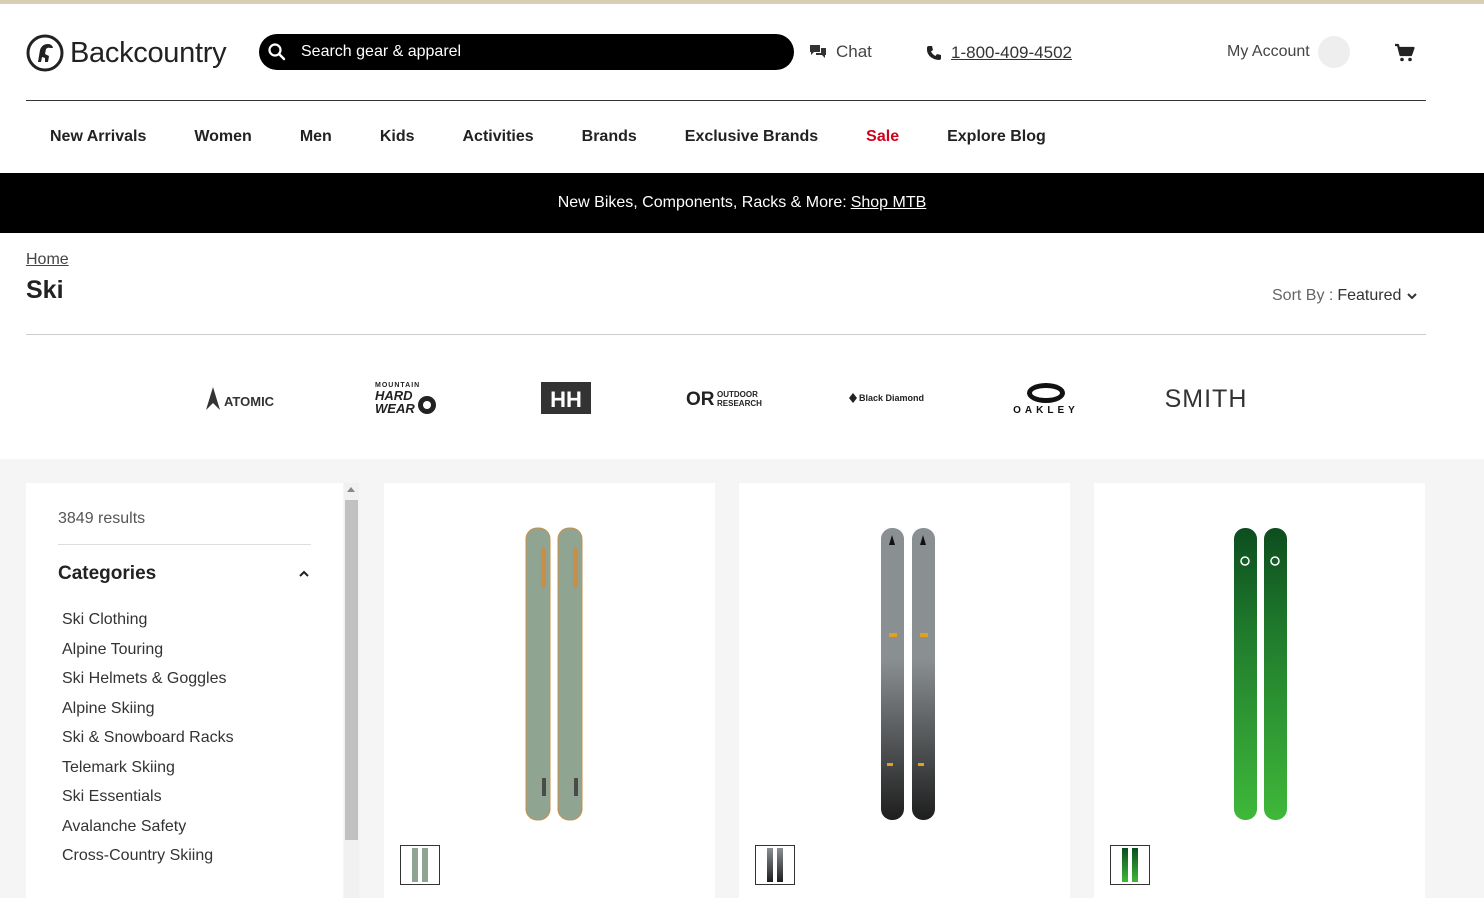  I want to click on category-cross-country-skiing: Cross-Country Skiing, so click(148, 862).